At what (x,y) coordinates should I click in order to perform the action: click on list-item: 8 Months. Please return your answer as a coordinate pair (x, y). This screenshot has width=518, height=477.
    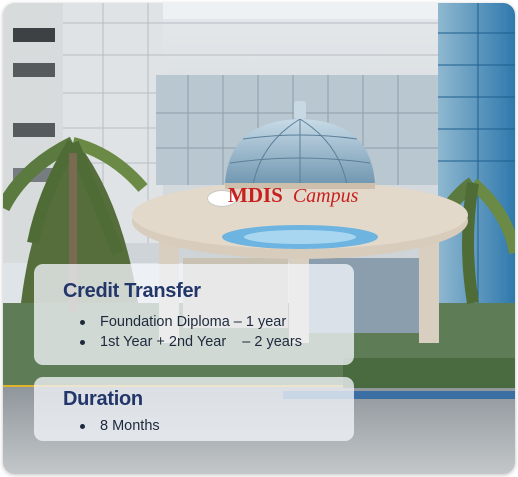
    Looking at the image, I should click on (119, 427).